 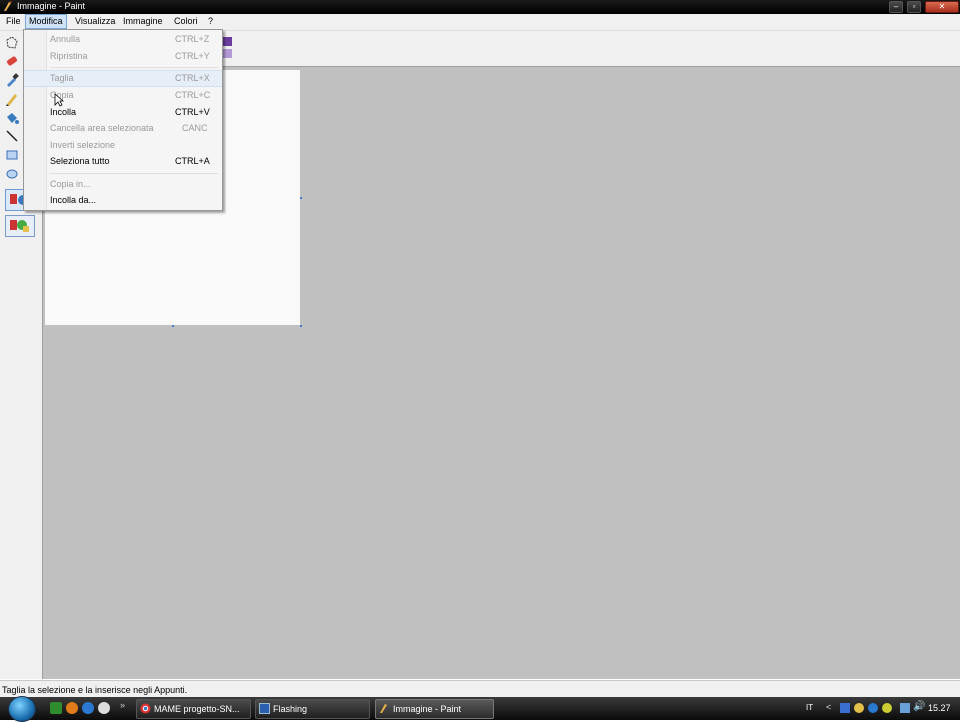 I want to click on menu-item-ripristina: Ripristina CTRL+Y, so click(x=123, y=56).